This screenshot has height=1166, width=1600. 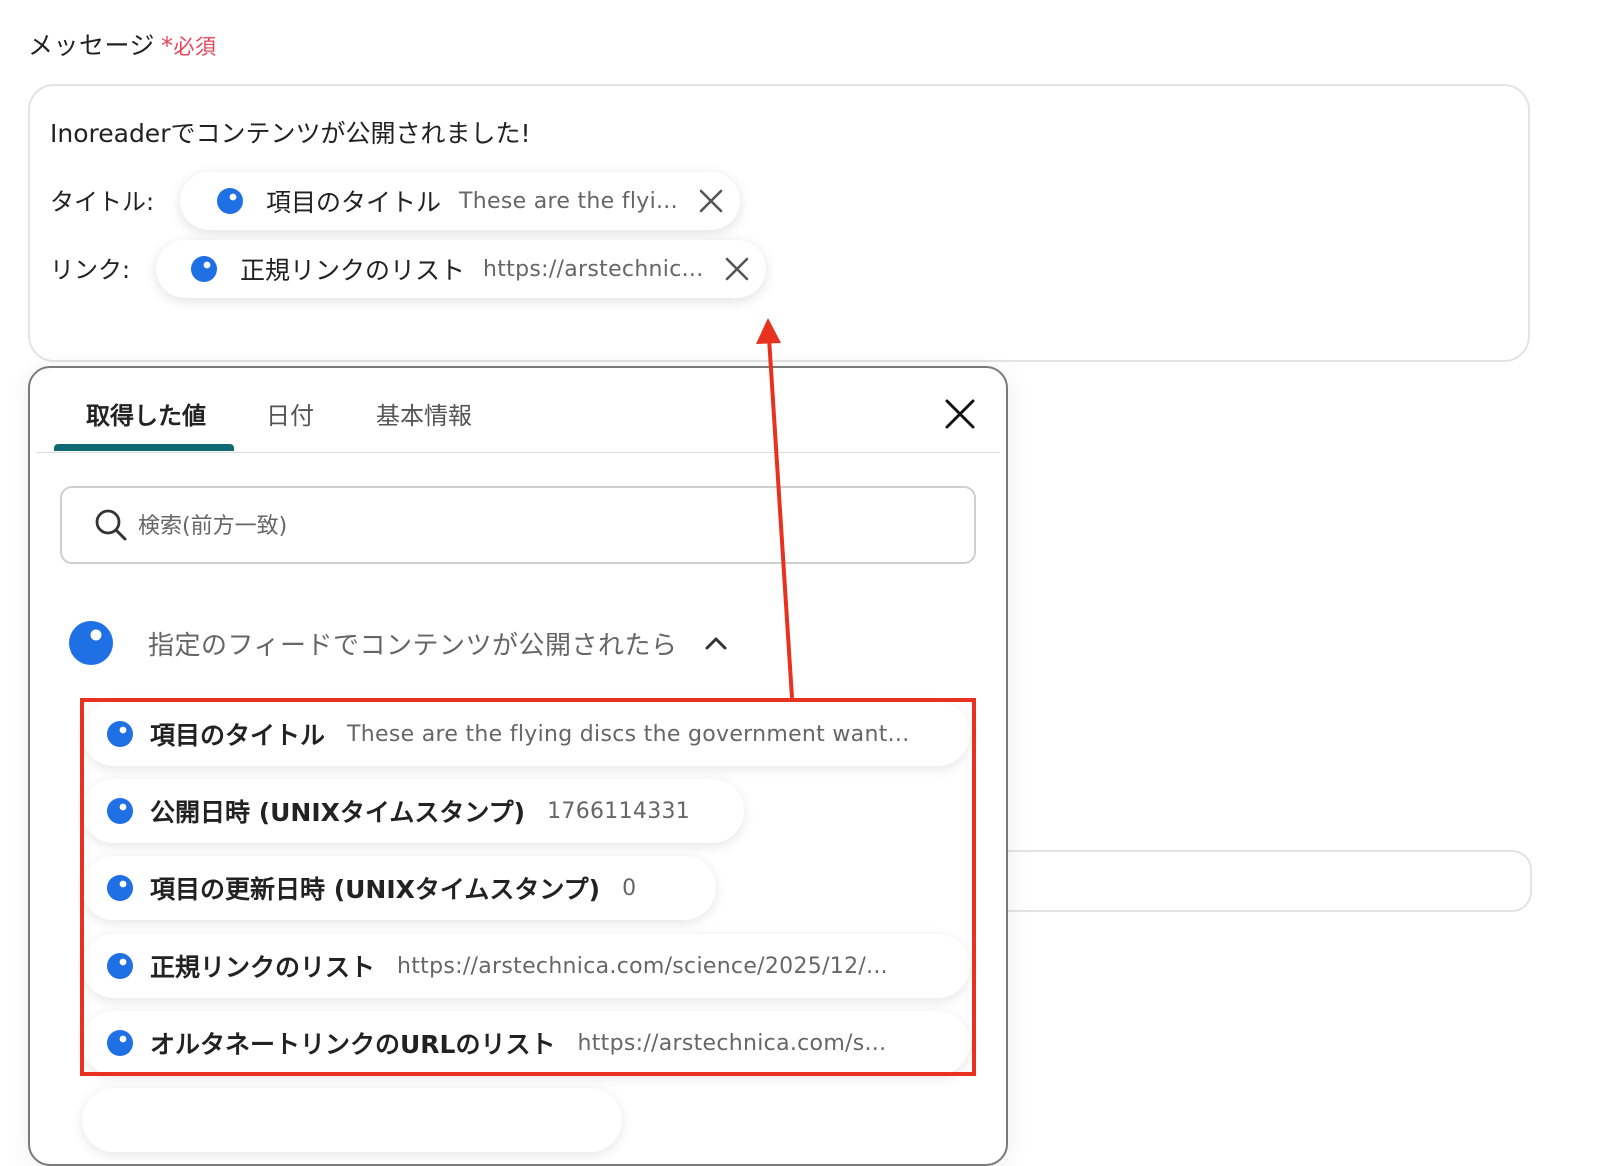 What do you see at coordinates (619, 811) in the screenshot?
I see `item-value: 1766114331` at bounding box center [619, 811].